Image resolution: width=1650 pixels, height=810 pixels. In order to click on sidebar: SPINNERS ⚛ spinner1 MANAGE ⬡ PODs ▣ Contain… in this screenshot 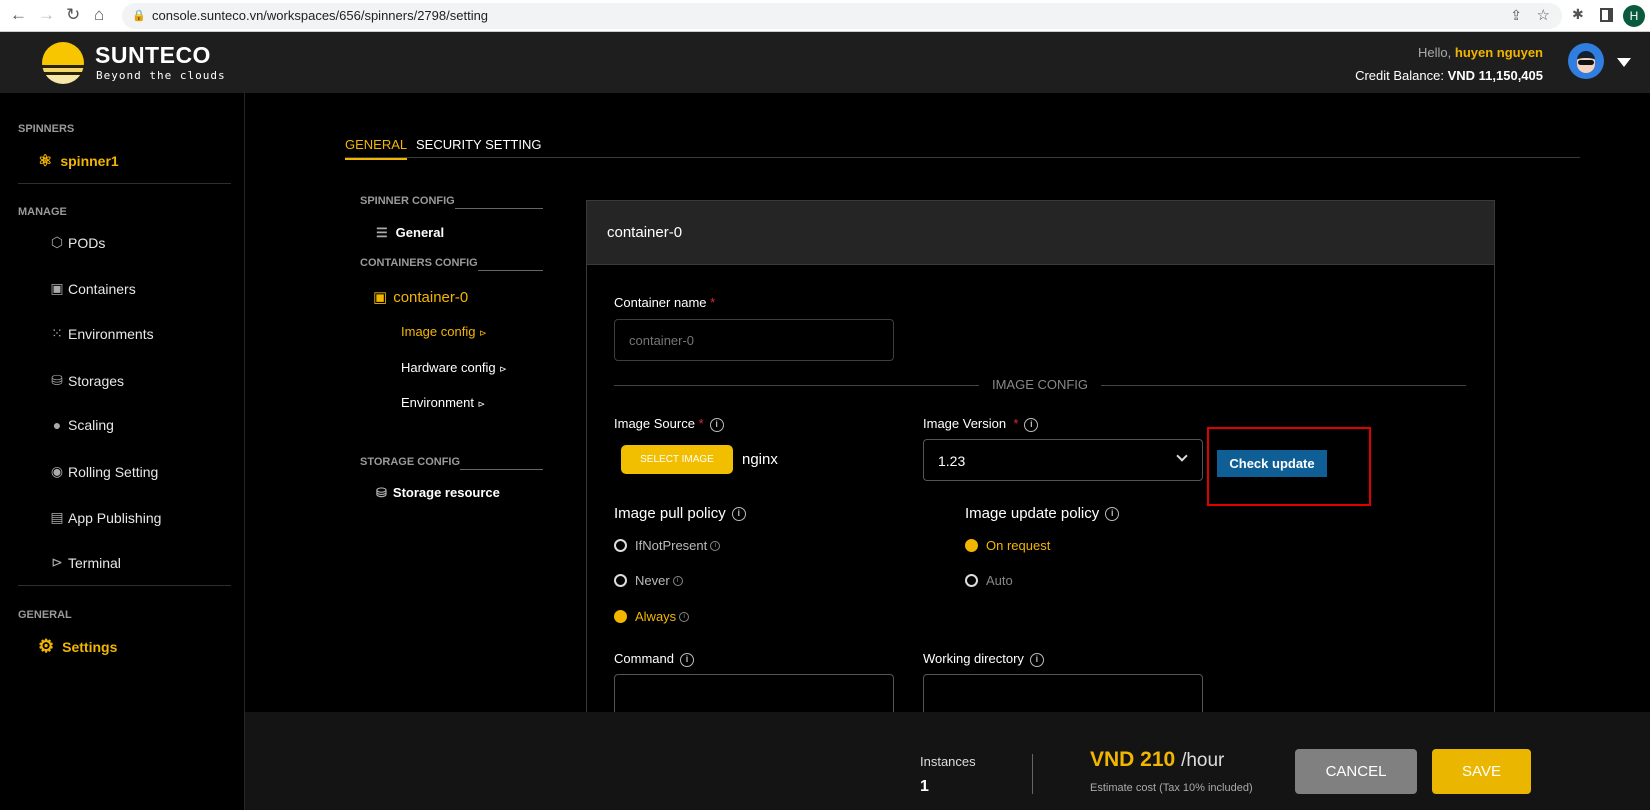, I will do `click(122, 451)`.